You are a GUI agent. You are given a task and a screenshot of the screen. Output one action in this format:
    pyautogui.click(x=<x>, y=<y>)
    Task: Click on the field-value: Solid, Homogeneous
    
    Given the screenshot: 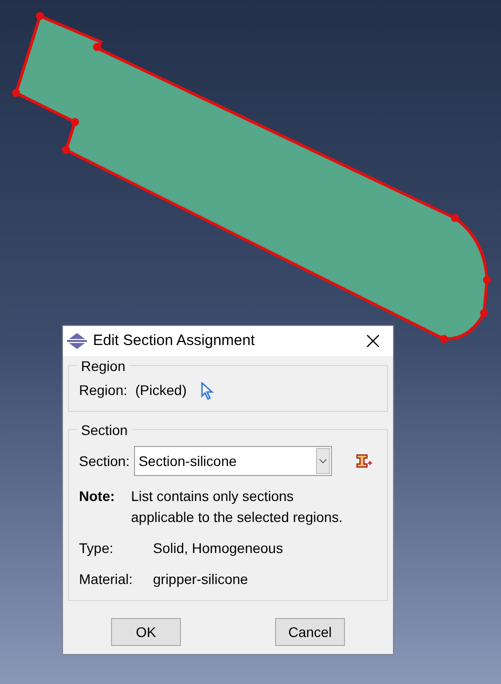 What is the action you would take?
    pyautogui.click(x=218, y=548)
    